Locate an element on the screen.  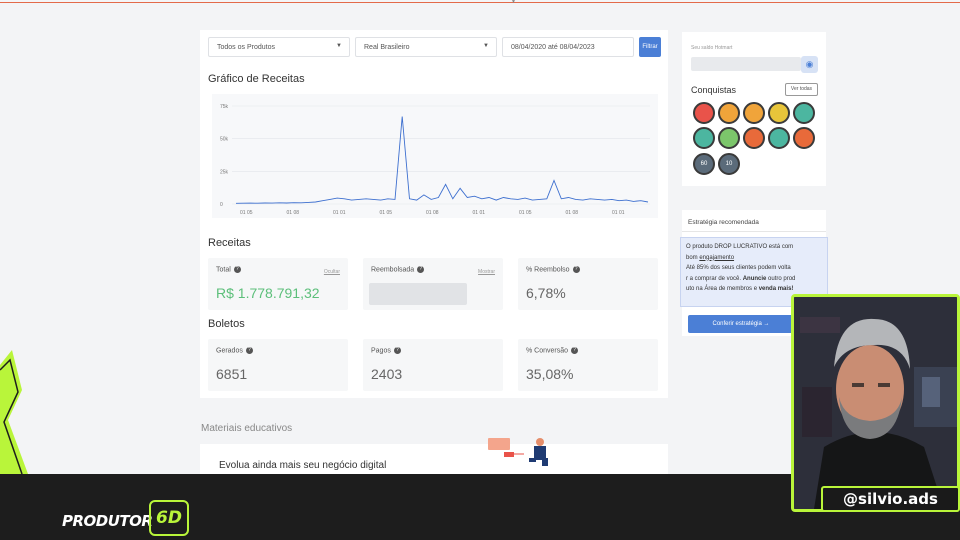
see-all-button: Ver todas is located at coordinates (801, 89).